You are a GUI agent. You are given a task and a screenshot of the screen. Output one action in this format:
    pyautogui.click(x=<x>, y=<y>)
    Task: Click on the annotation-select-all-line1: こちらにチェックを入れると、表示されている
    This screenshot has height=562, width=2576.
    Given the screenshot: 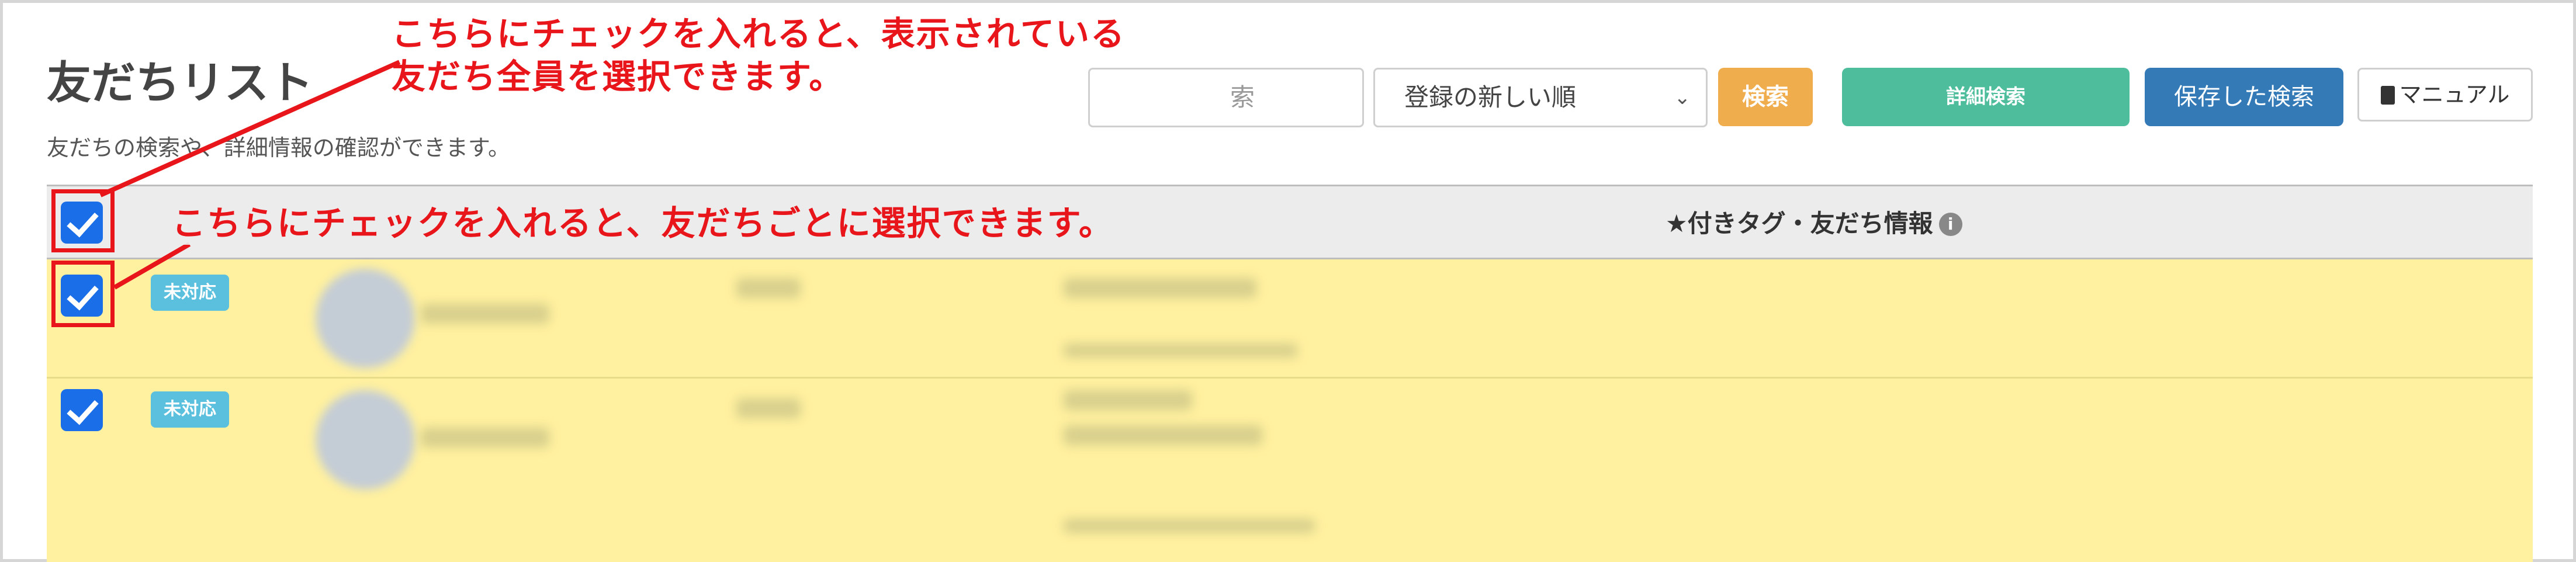 What is the action you would take?
    pyautogui.click(x=759, y=34)
    